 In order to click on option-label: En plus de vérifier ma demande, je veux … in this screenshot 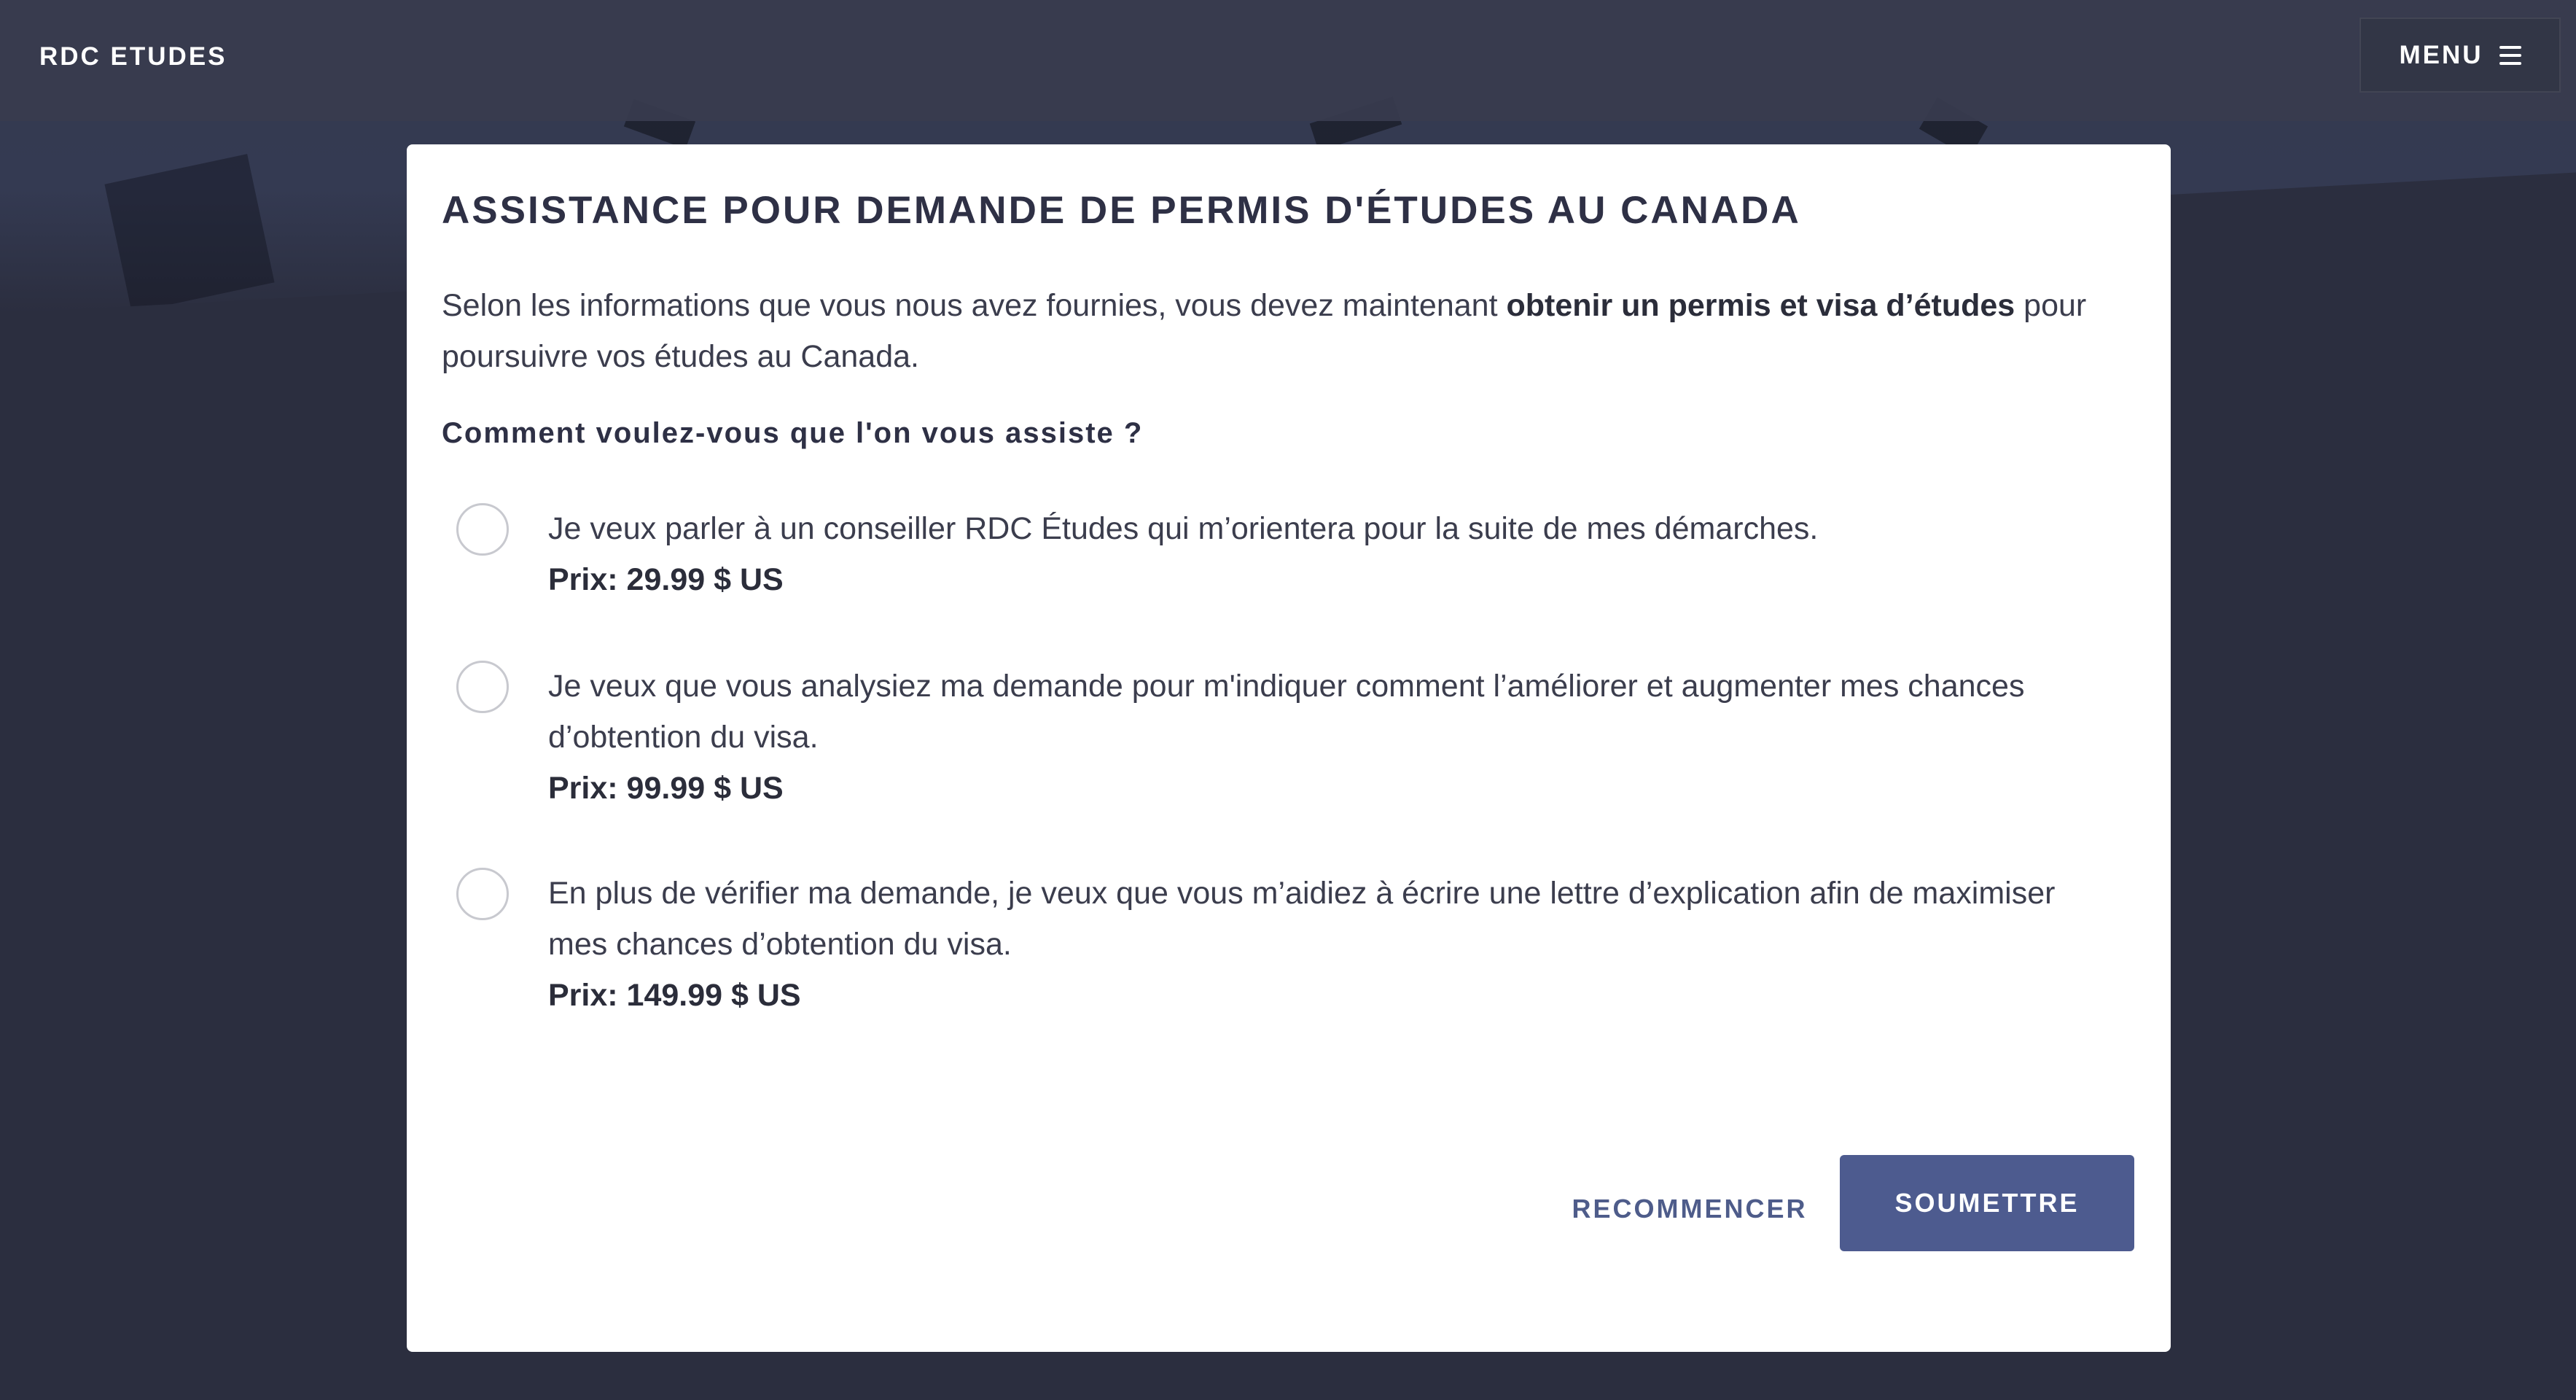, I will do `click(1328, 944)`.